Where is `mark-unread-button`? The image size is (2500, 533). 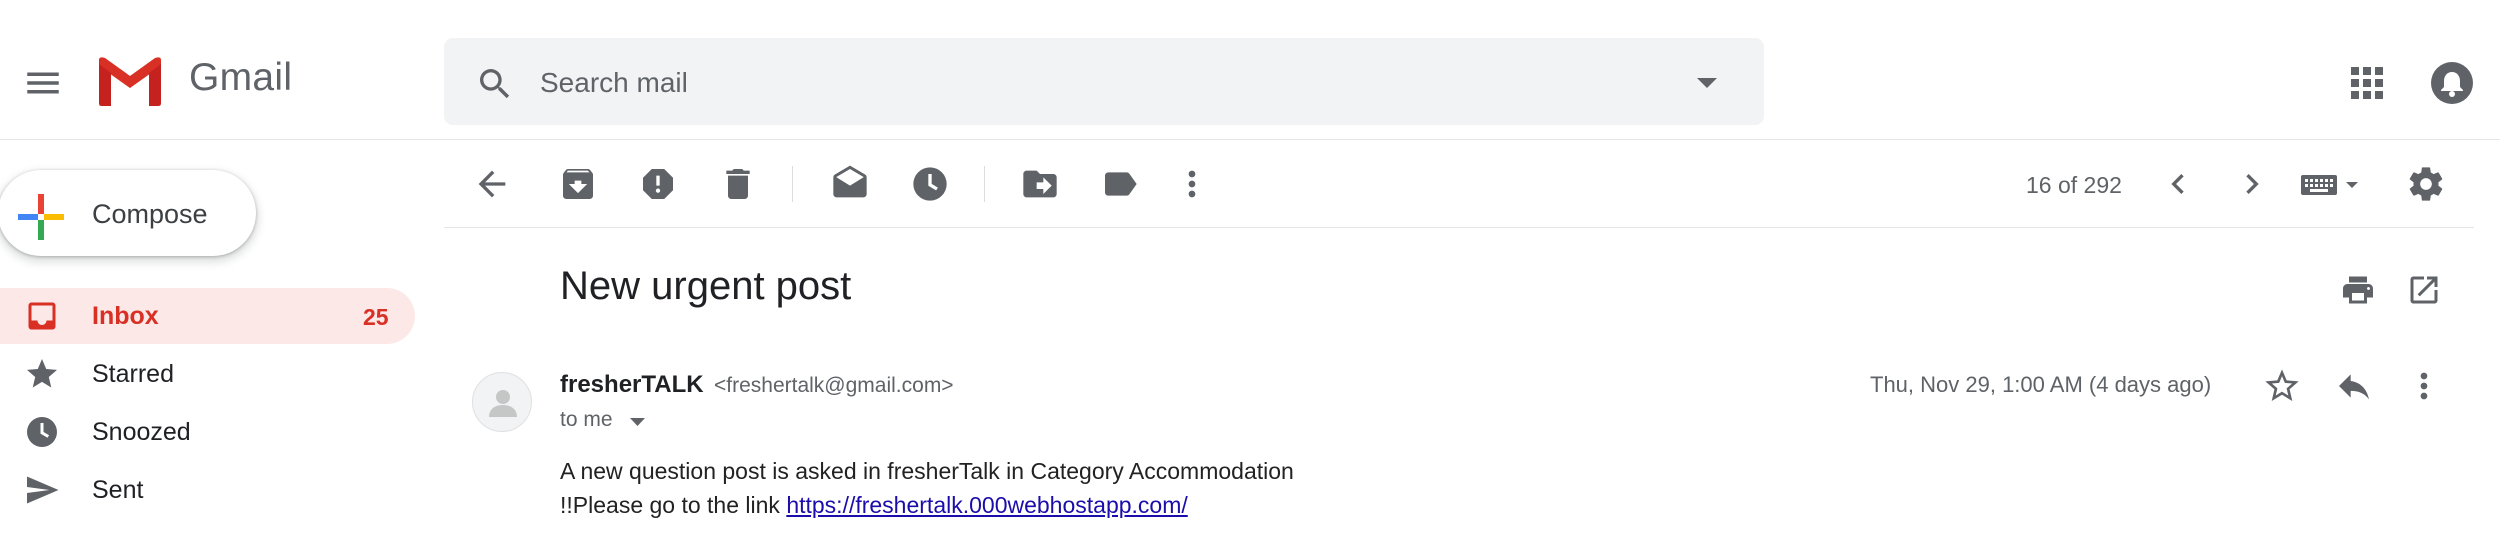 mark-unread-button is located at coordinates (850, 184).